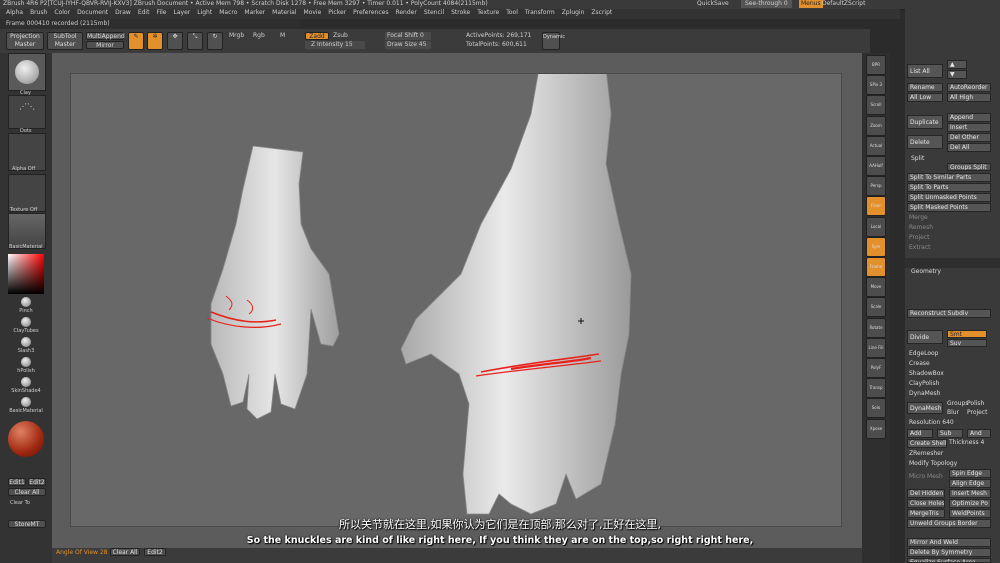 The image size is (1000, 563). Describe the element at coordinates (460, 13) in the screenshot. I see `menu-item: Stroke` at that location.